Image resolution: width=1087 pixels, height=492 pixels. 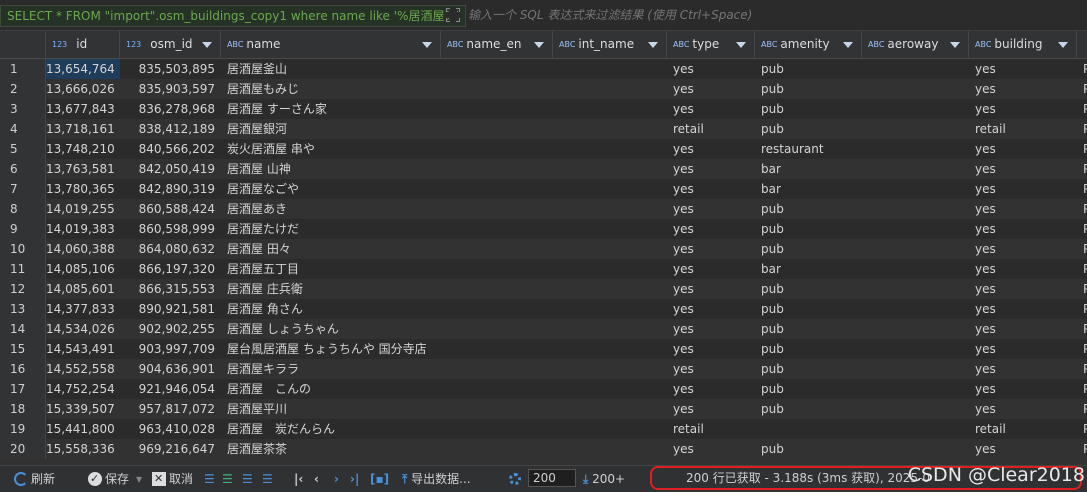 What do you see at coordinates (604, 479) in the screenshot?
I see `fetch-more-button: ⤓ 200+` at bounding box center [604, 479].